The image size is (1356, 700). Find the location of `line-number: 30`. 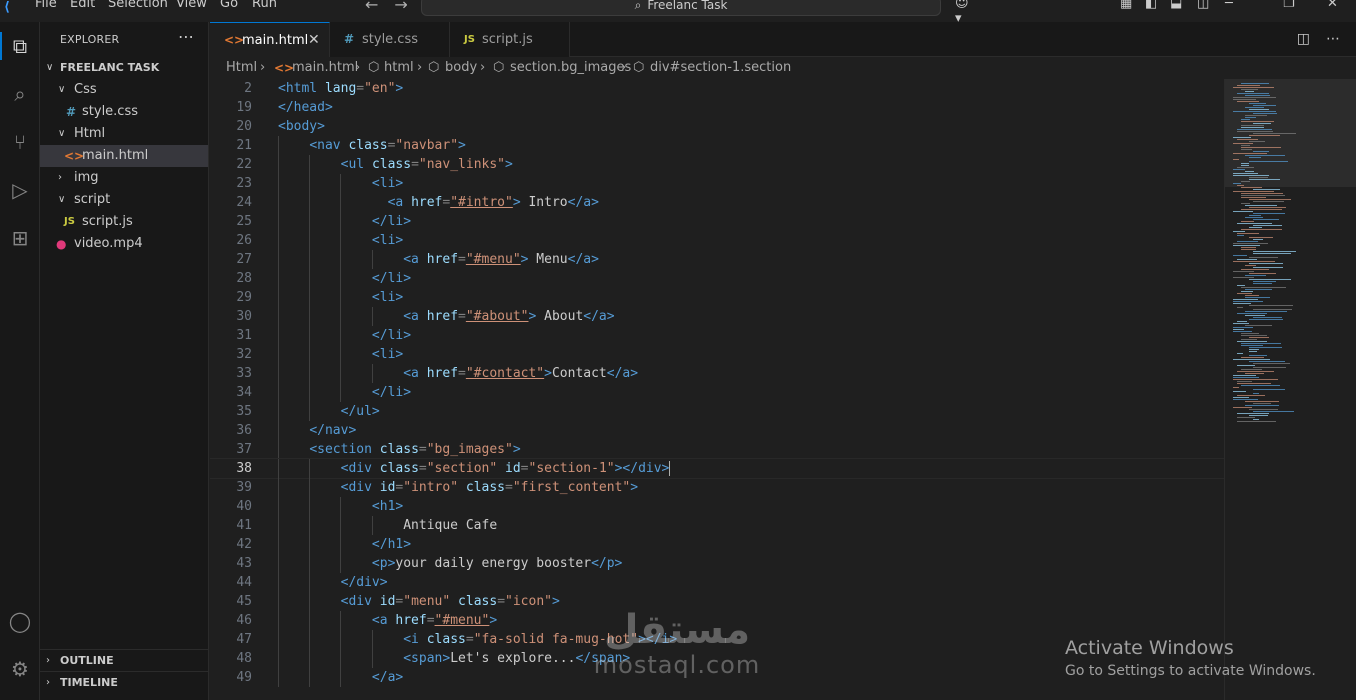

line-number: 30 is located at coordinates (244, 316).